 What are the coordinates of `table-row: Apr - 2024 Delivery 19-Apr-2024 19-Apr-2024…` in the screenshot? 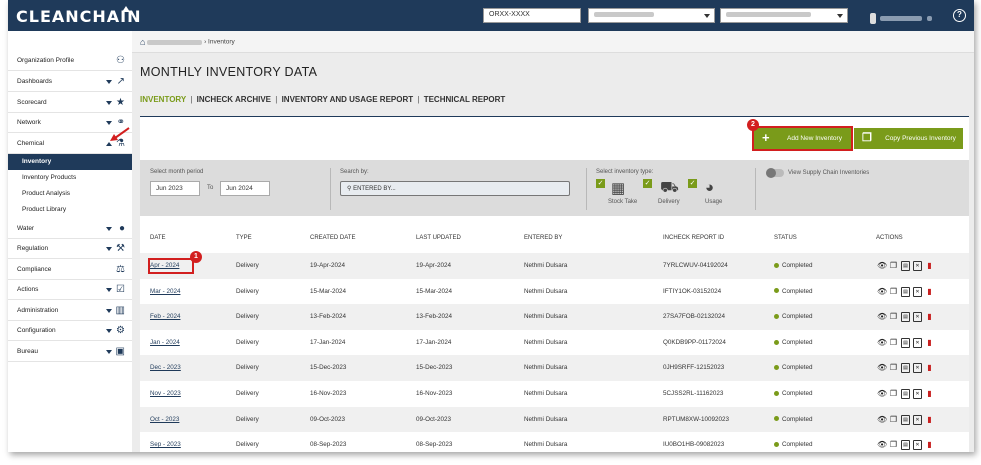 It's located at (554, 266).